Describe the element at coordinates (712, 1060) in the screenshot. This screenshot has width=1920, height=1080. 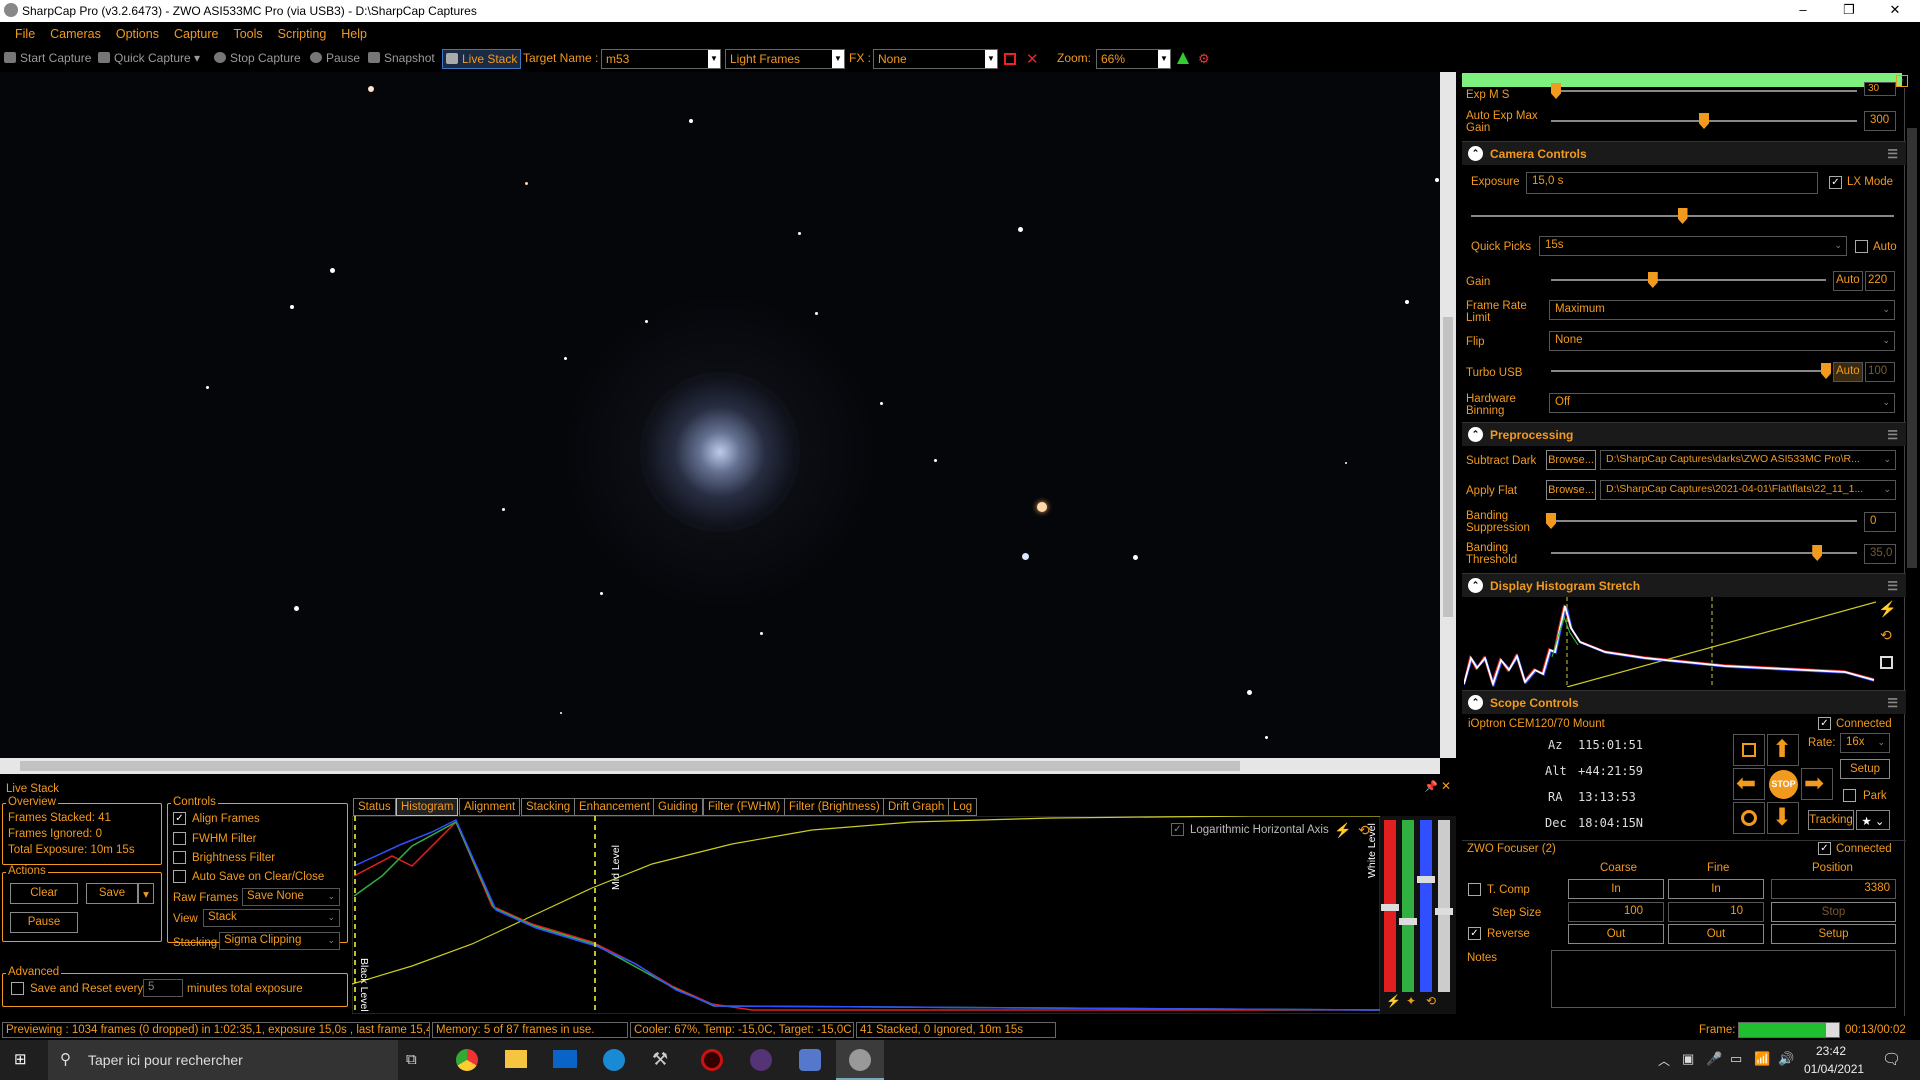
I see `app-icon` at that location.